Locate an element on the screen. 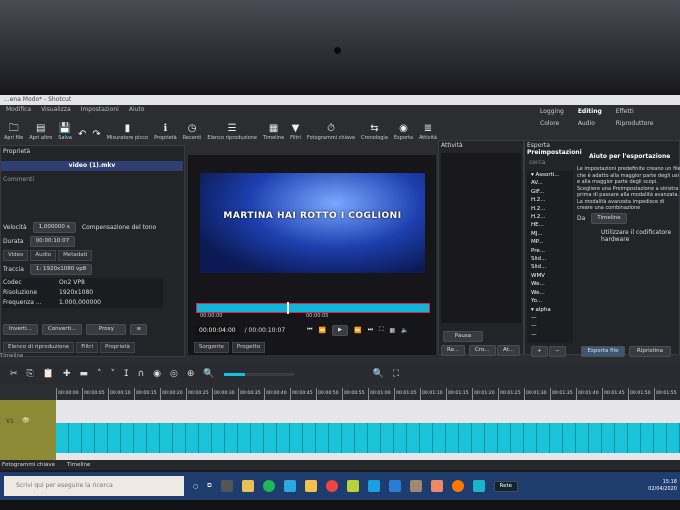 This screenshot has height=510, width=680. volume-icon: 🔈 is located at coordinates (404, 330).